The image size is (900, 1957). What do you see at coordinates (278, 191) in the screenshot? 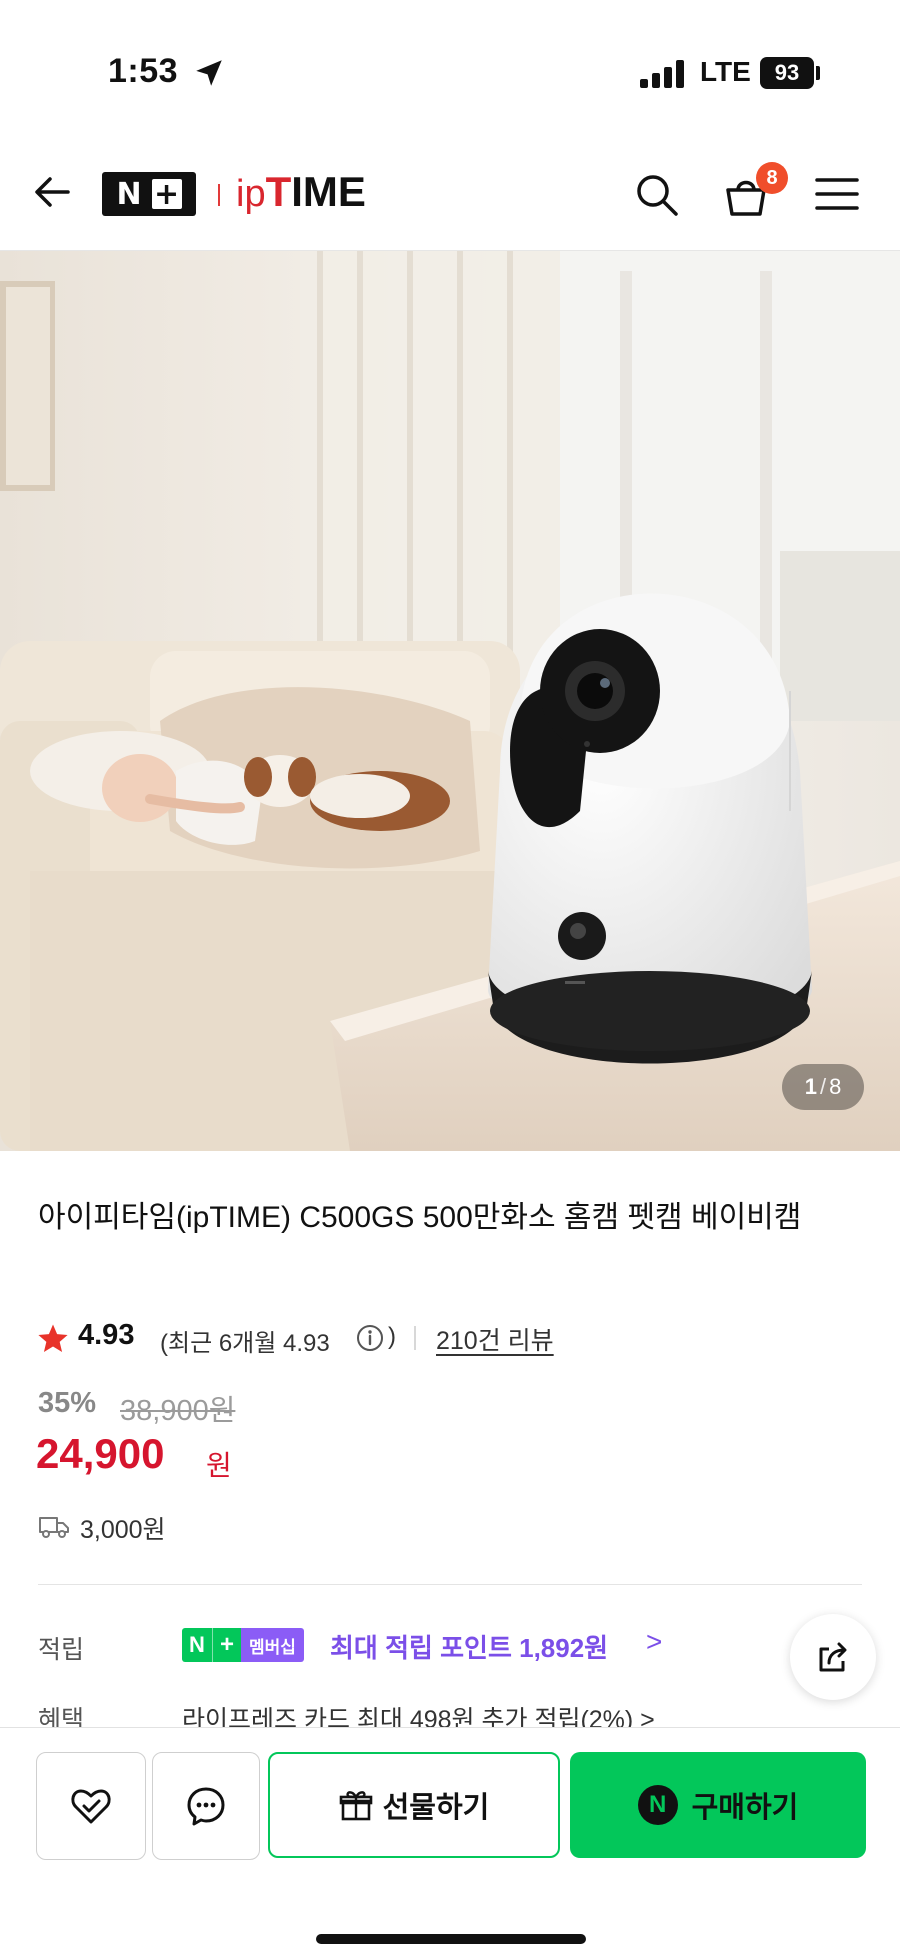
I see `brand-t: T` at bounding box center [278, 191].